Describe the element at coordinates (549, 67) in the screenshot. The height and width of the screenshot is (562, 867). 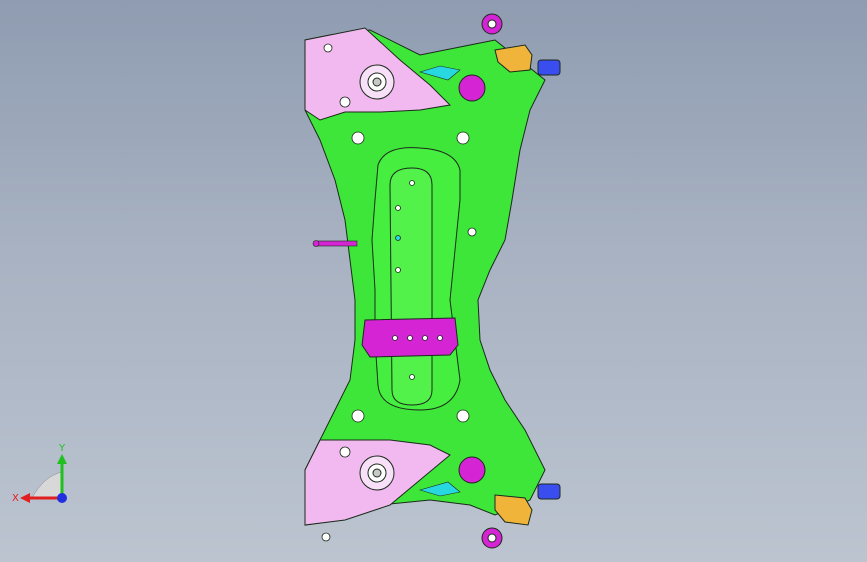
I see `clip-upper-right` at that location.